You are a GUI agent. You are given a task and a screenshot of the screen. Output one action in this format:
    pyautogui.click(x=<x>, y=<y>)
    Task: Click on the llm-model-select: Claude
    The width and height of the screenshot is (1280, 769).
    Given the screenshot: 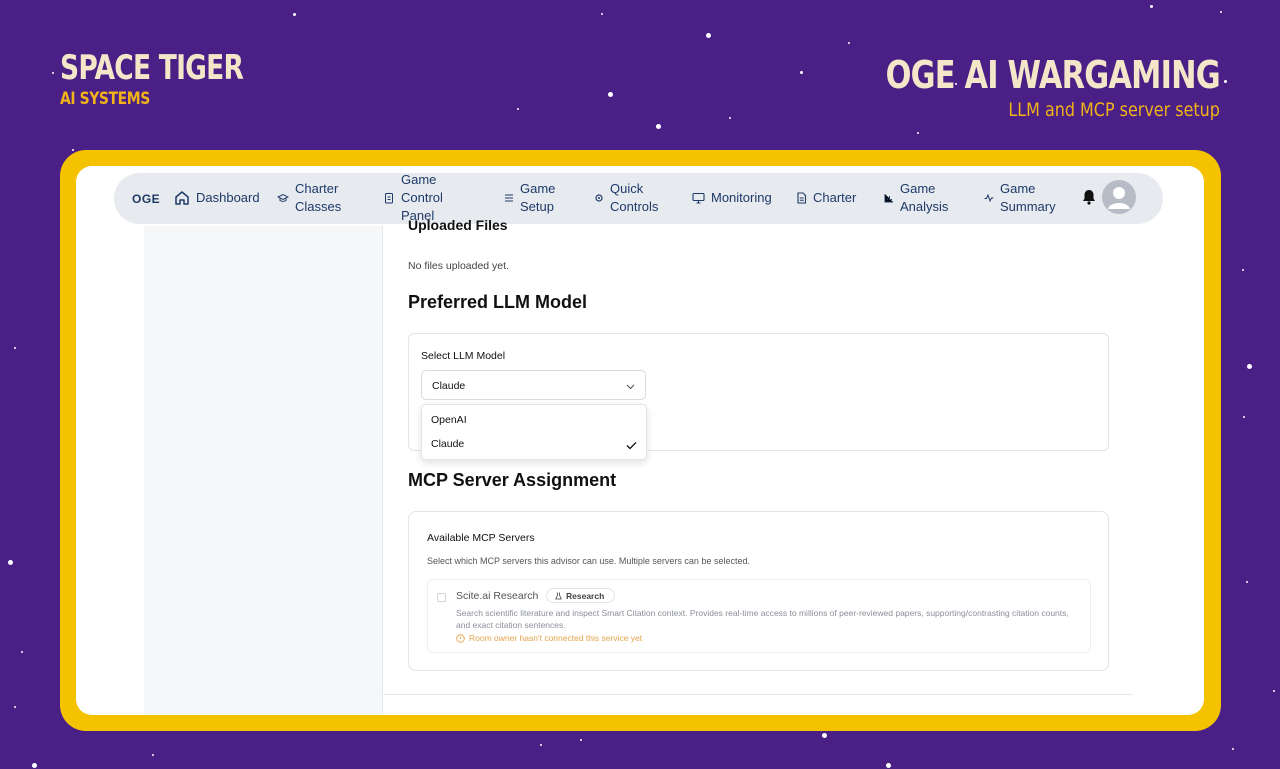 What is the action you would take?
    pyautogui.click(x=533, y=385)
    